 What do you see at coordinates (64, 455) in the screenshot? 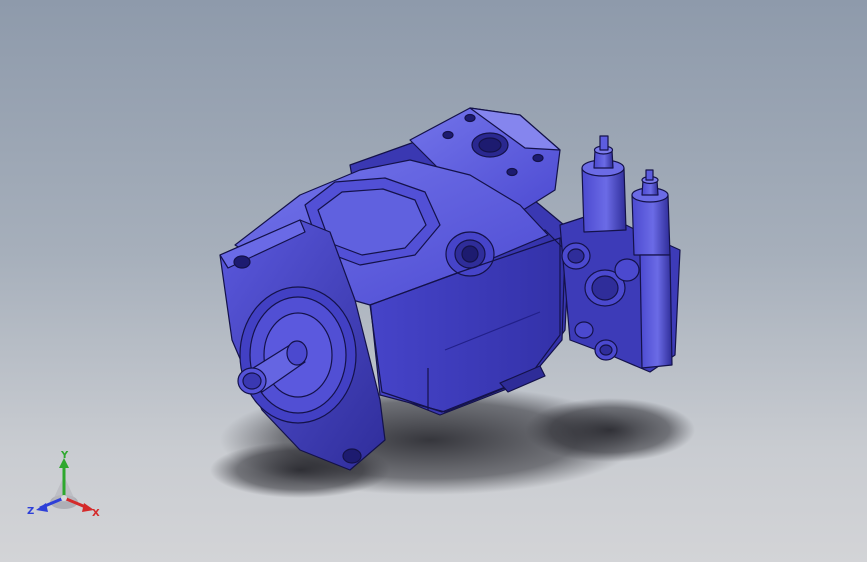
I see `y-axis-label: Y` at bounding box center [64, 455].